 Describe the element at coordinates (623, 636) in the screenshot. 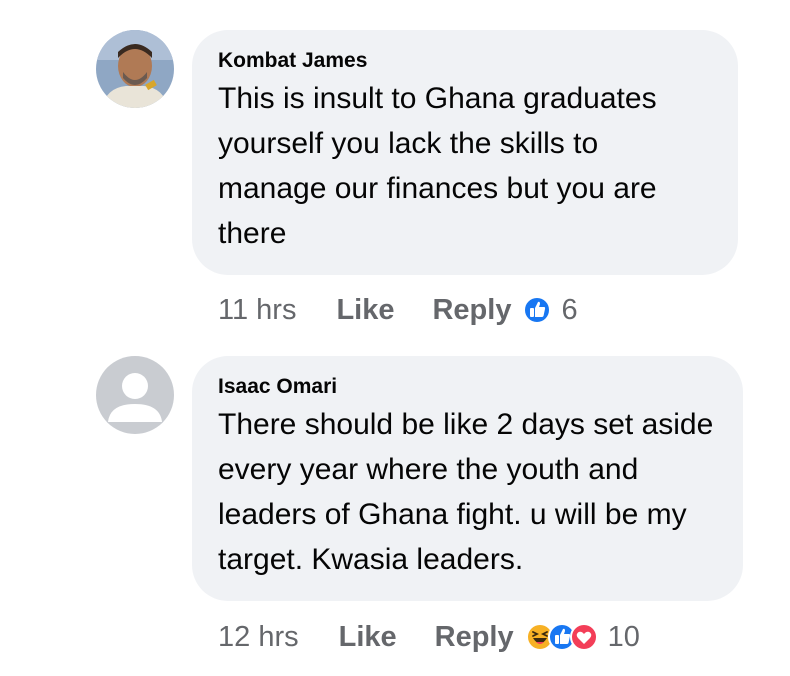

I see `reaction-count: 10` at that location.